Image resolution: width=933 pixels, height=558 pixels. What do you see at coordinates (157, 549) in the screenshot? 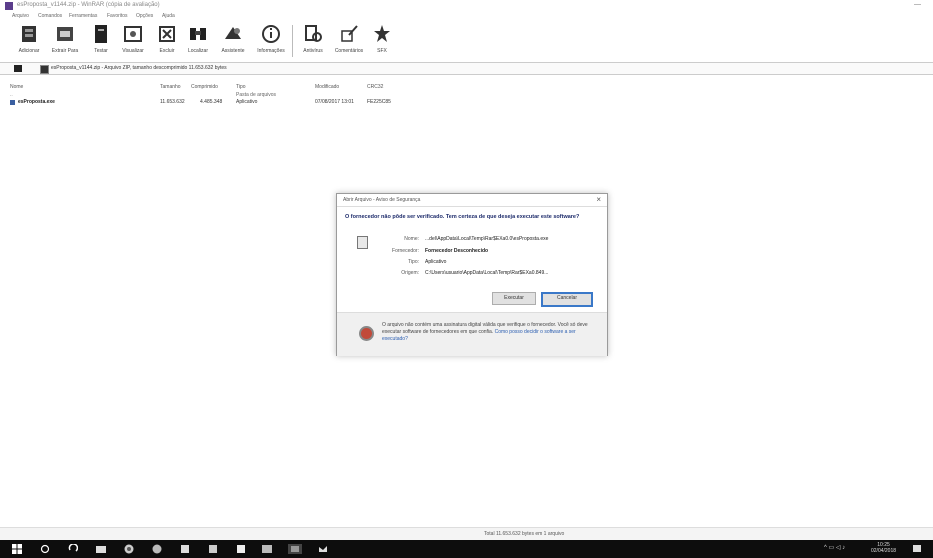
I see `browser-icon` at bounding box center [157, 549].